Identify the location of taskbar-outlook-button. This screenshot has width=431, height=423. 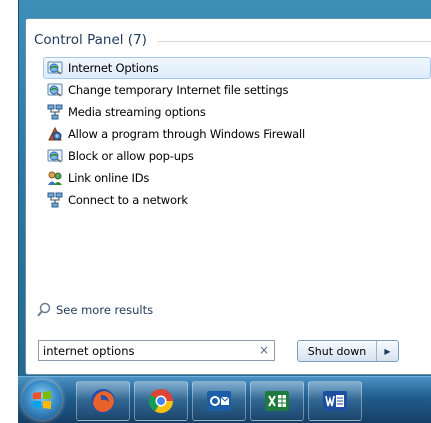
(219, 401).